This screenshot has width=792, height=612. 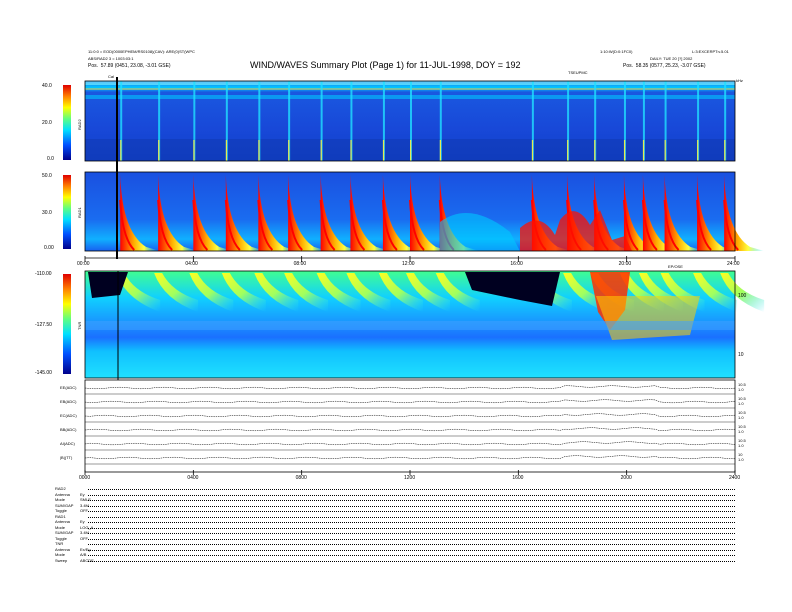 I want to click on rad1-tick-top: 50.0, so click(x=47, y=176).